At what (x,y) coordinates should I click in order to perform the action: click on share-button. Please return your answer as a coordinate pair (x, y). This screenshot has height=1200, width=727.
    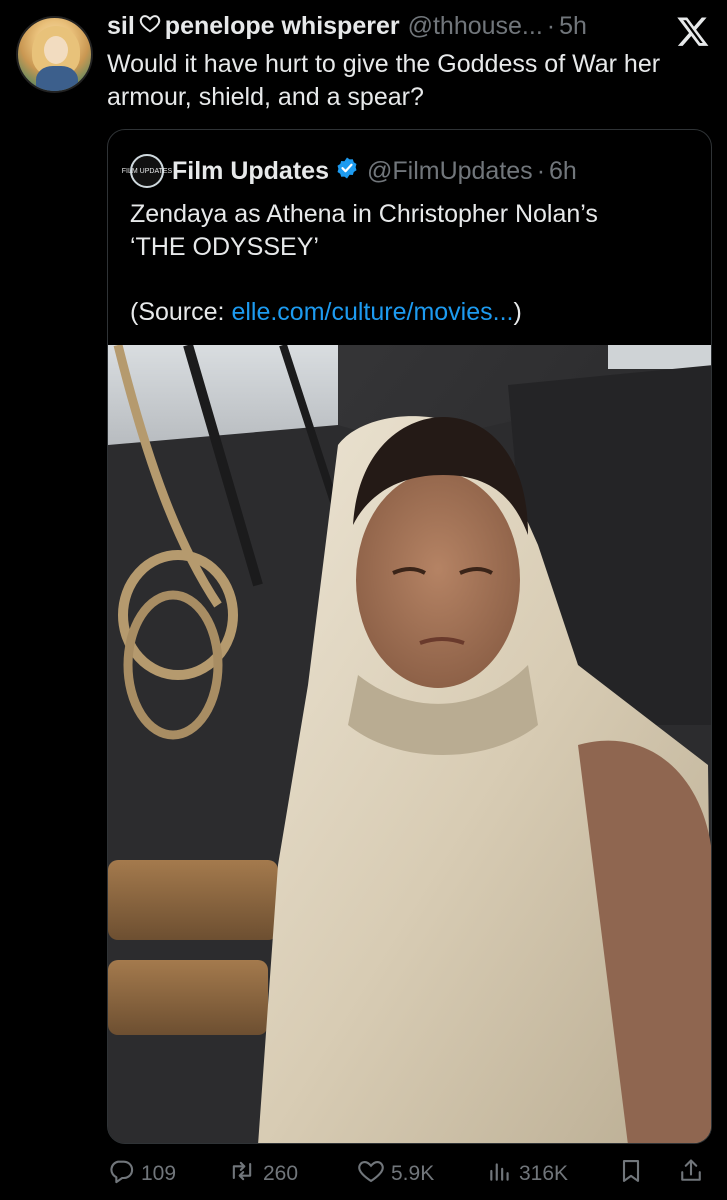
    Looking at the image, I should click on (694, 1174).